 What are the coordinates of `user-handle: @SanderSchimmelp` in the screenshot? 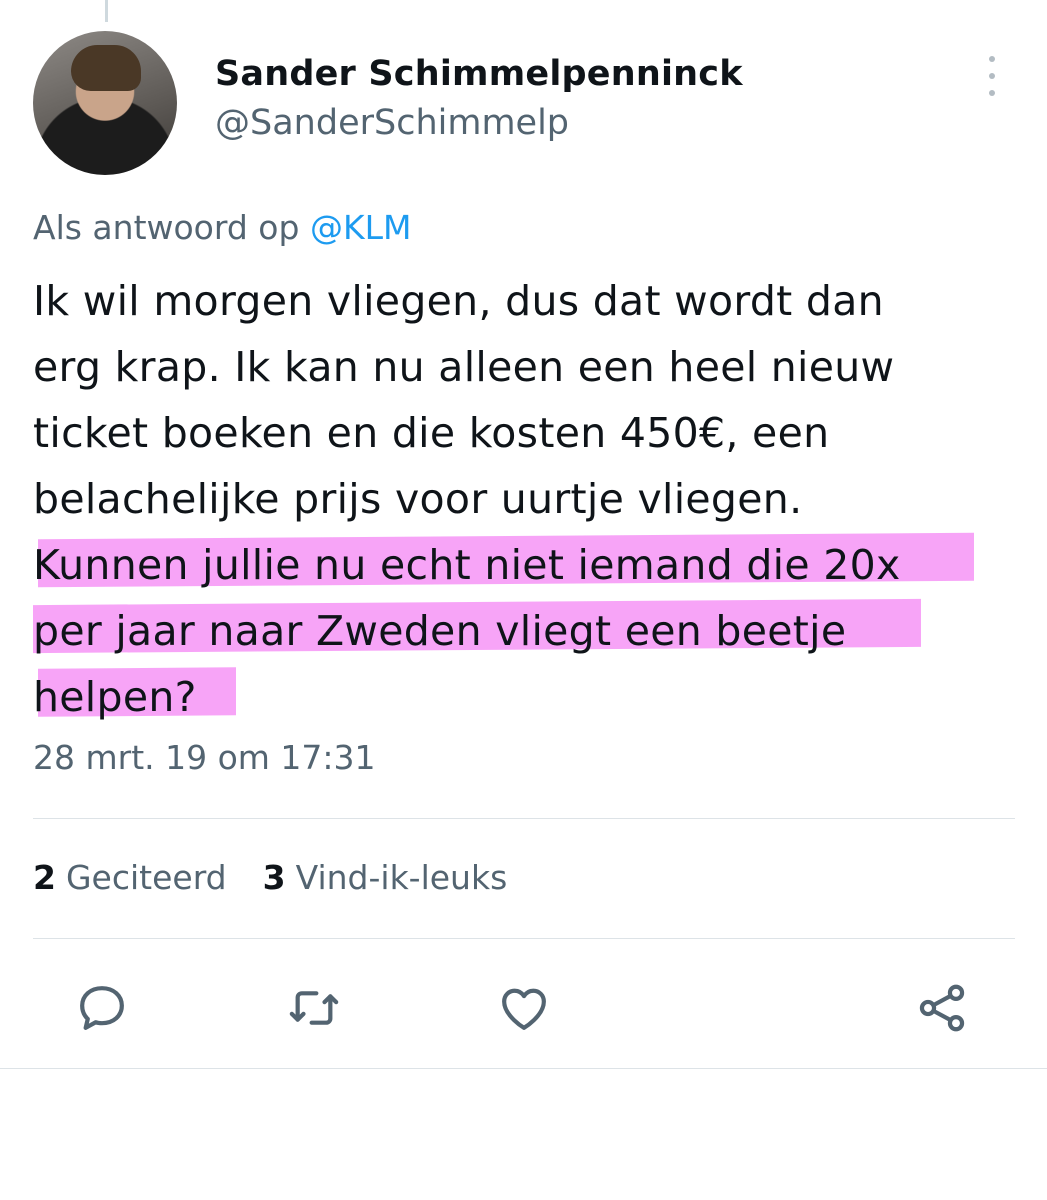 It's located at (392, 123).